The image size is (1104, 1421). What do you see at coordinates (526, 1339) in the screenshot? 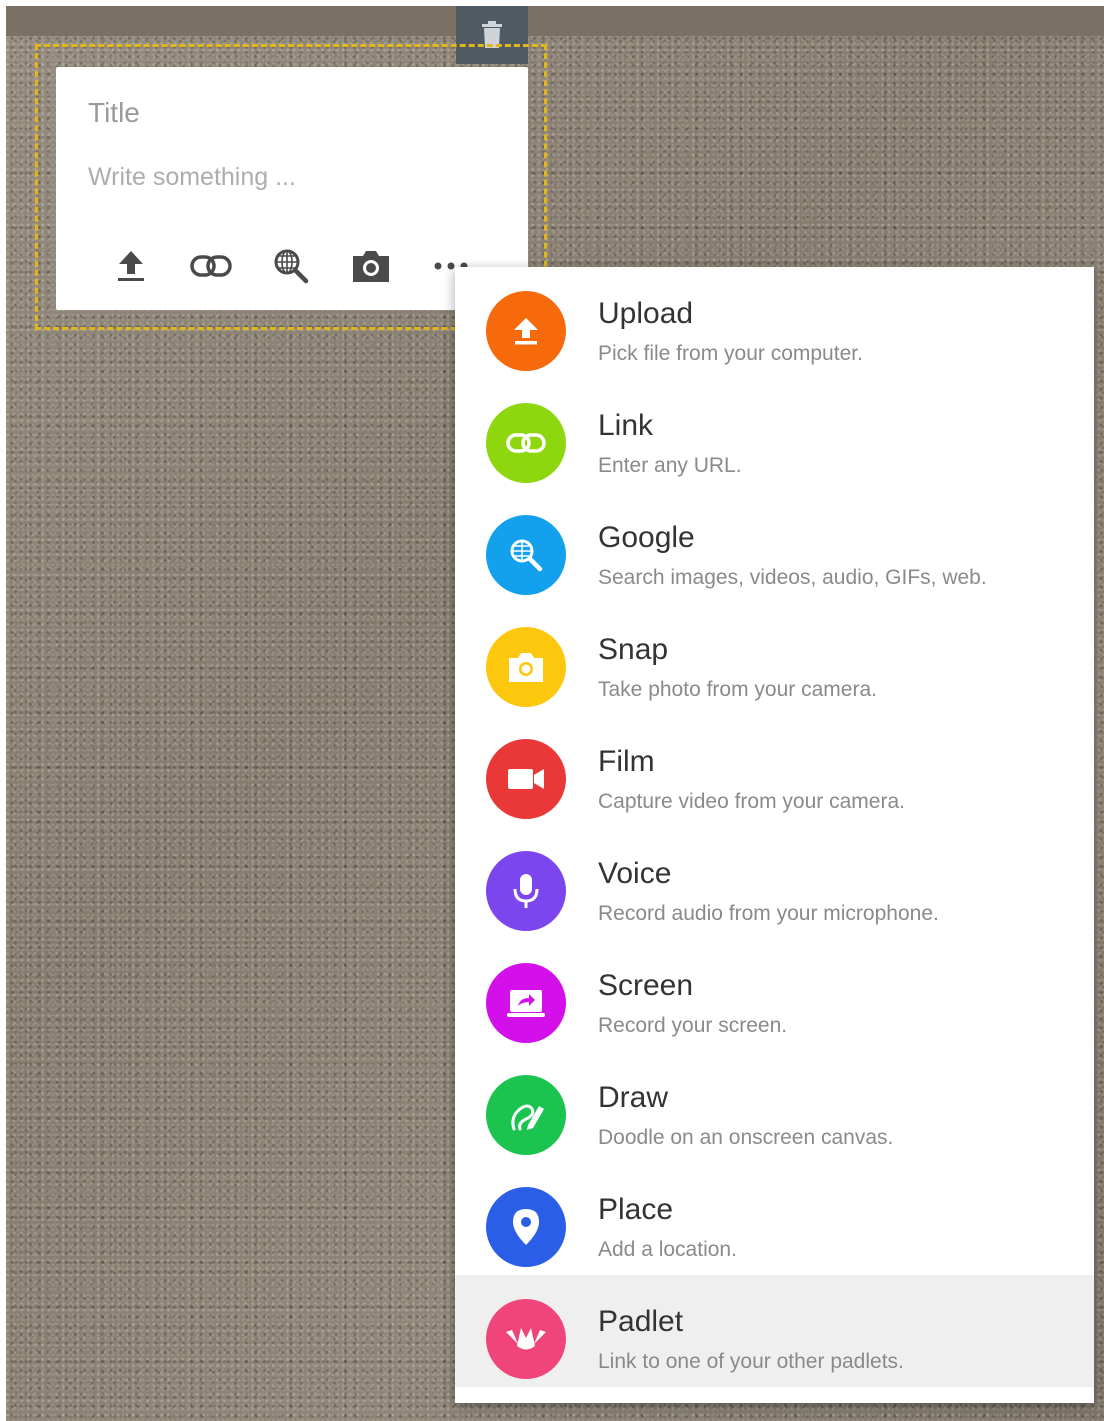
I see `padlet-logo-icon` at bounding box center [526, 1339].